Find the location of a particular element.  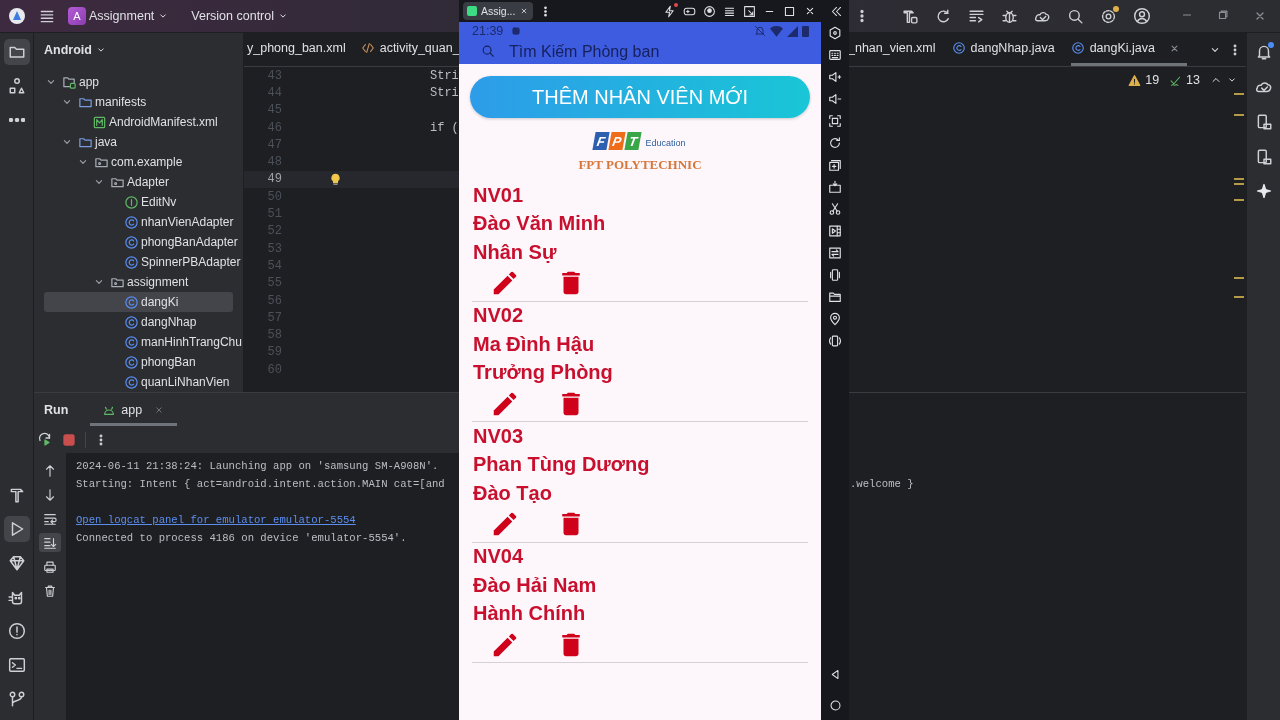

tree-item: java is located at coordinates (138, 142).